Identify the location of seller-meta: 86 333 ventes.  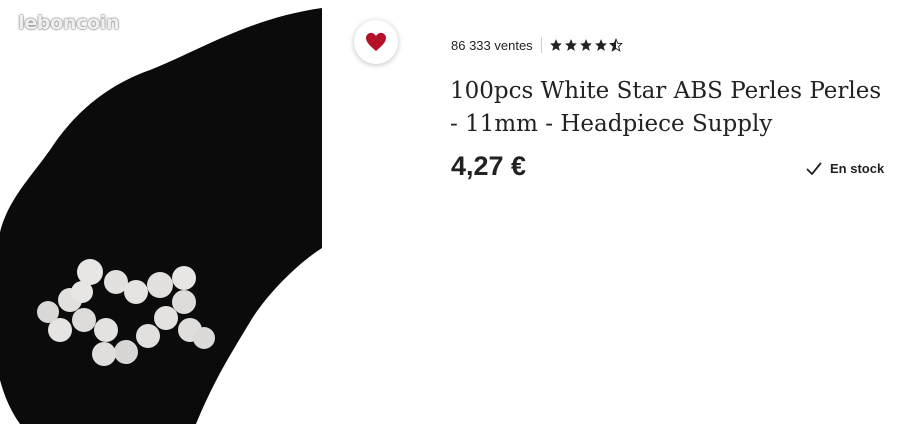
(537, 45).